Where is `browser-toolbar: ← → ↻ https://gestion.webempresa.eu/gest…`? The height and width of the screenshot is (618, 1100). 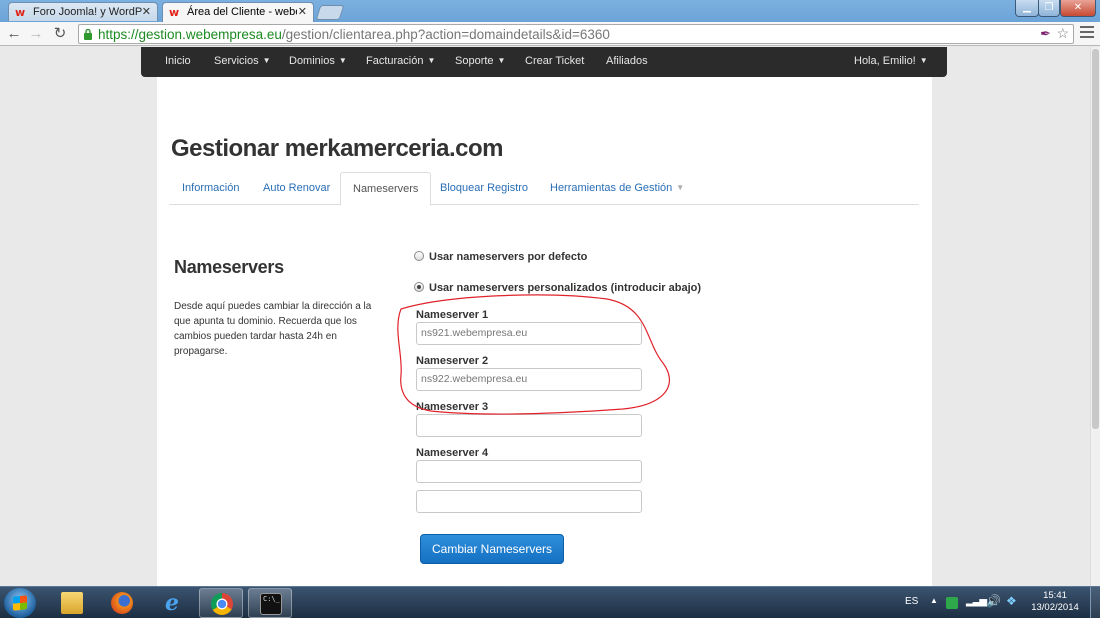
browser-toolbar: ← → ↻ https://gestion.webempresa.eu/gest… is located at coordinates (550, 34).